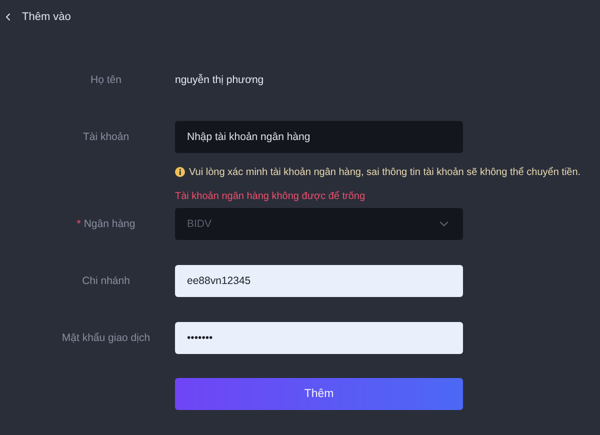 The height and width of the screenshot is (435, 600). Describe the element at coordinates (110, 224) in the screenshot. I see `field-label: Ngân hàng` at that location.